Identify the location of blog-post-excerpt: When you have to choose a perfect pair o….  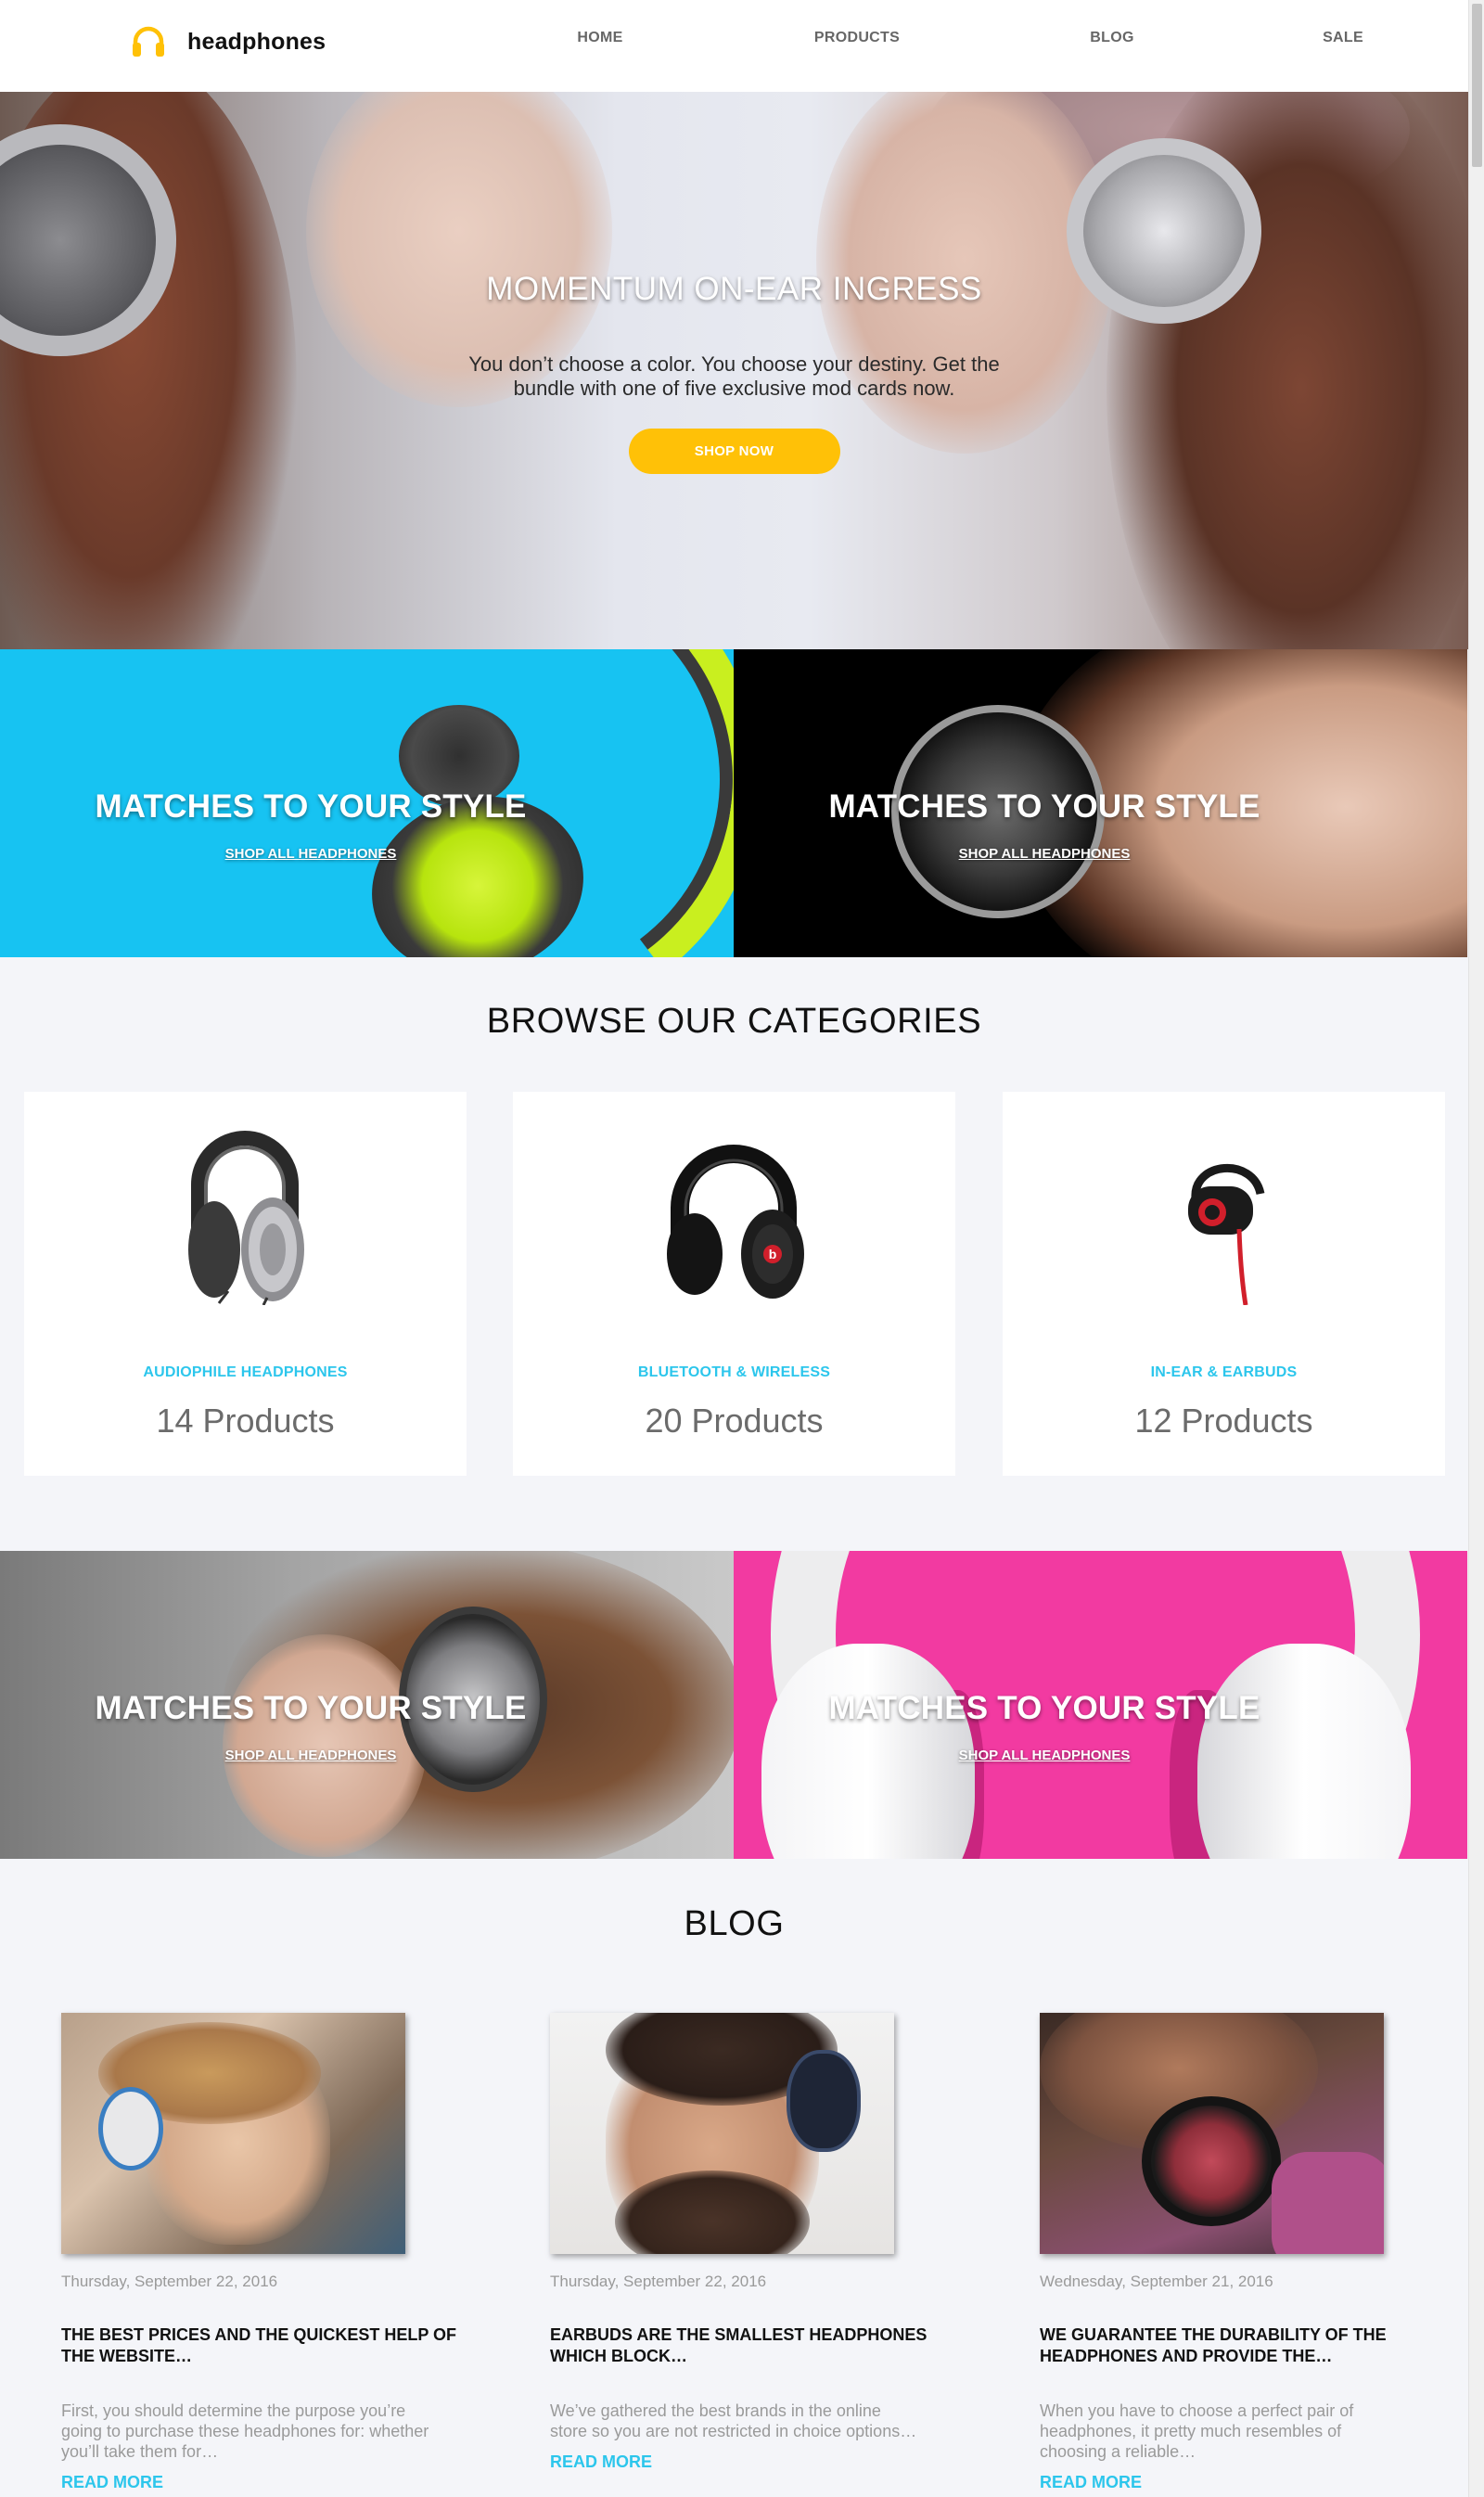
(1197, 2431).